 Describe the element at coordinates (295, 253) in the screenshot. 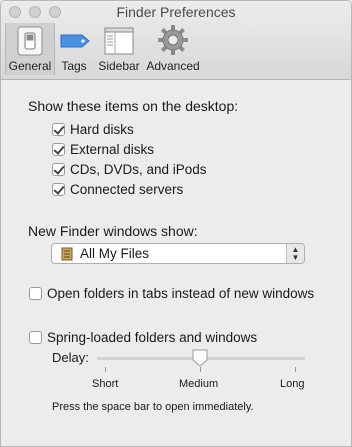

I see `popup-stepper-icon: ▲ ▼` at that location.